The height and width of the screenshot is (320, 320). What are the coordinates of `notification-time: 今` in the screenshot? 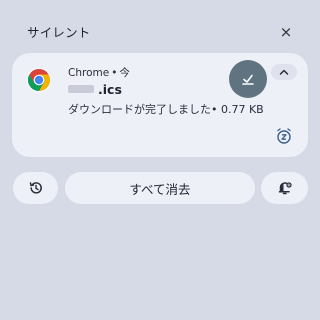 It's located at (124, 73).